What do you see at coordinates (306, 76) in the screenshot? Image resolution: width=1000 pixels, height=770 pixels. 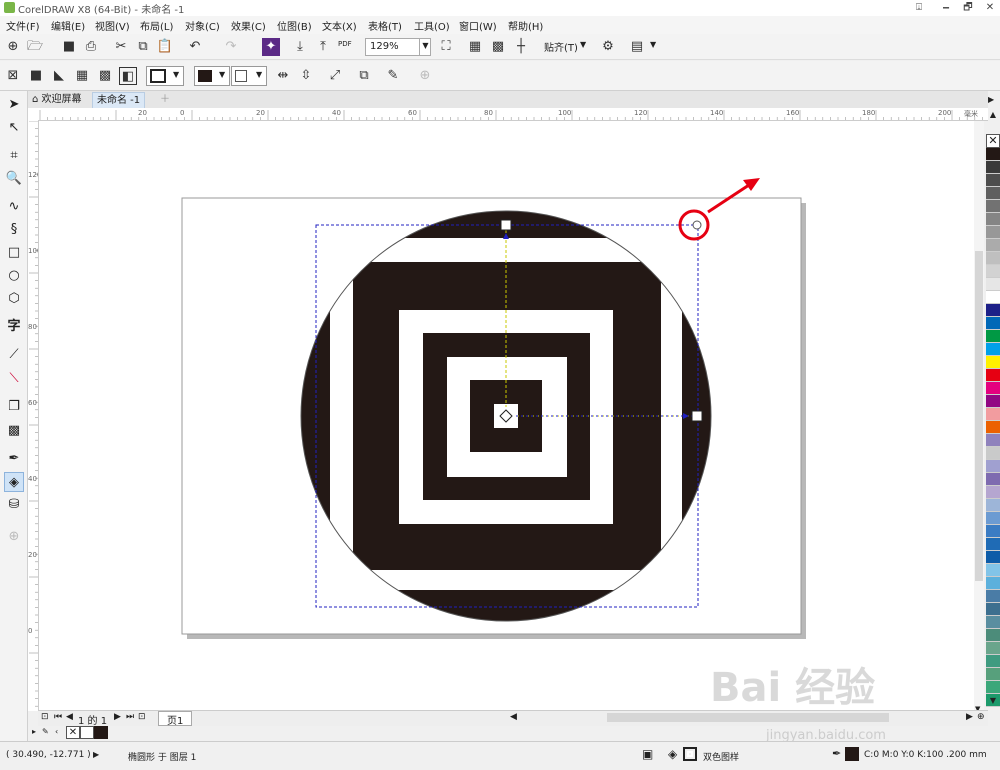 I see `mirror-vertical-icon: ⇳` at bounding box center [306, 76].